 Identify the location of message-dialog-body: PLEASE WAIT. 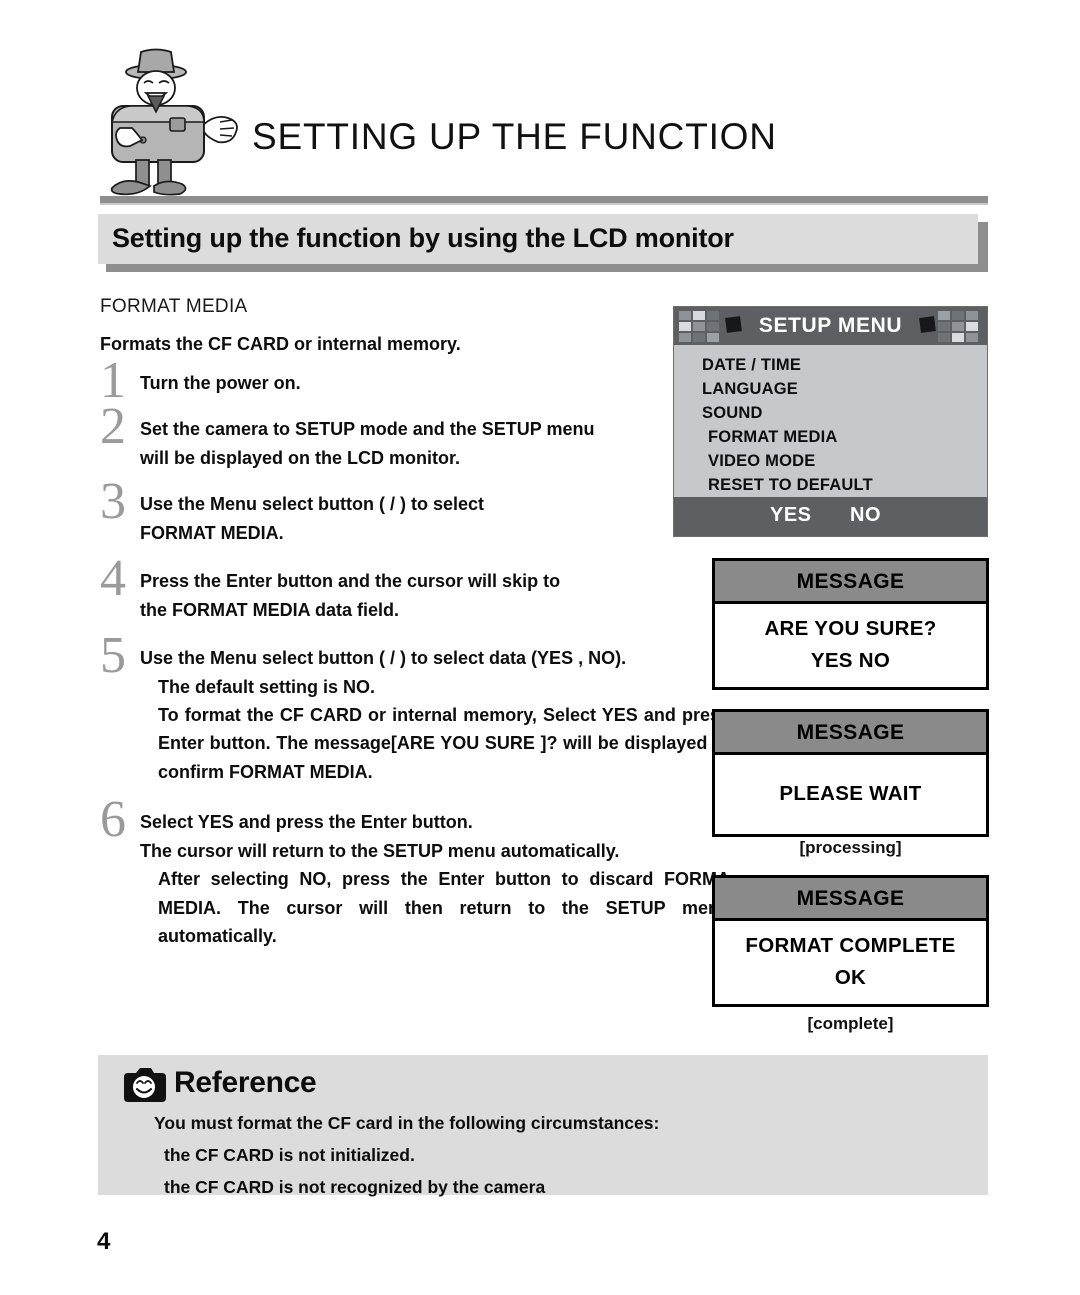
(850, 794).